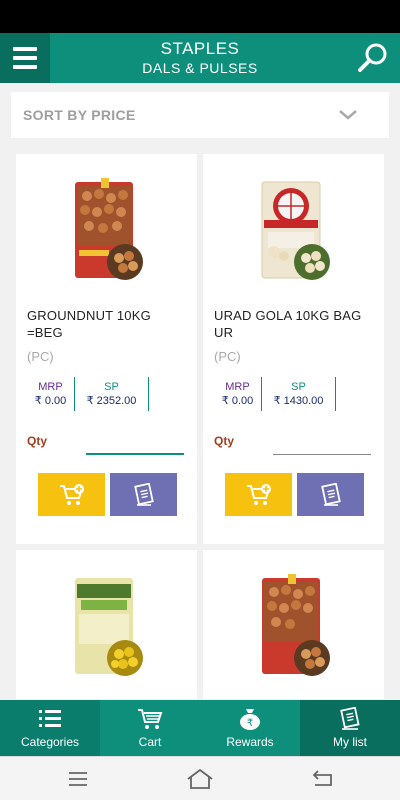  Describe the element at coordinates (200, 48) in the screenshot. I see `page-title: STAPLES` at that location.